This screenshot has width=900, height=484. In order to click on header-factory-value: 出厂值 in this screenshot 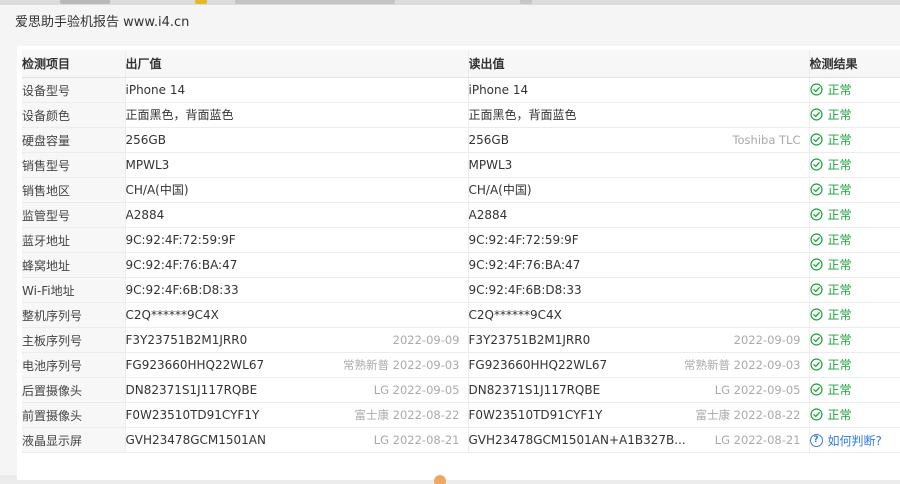, I will do `click(297, 64)`.